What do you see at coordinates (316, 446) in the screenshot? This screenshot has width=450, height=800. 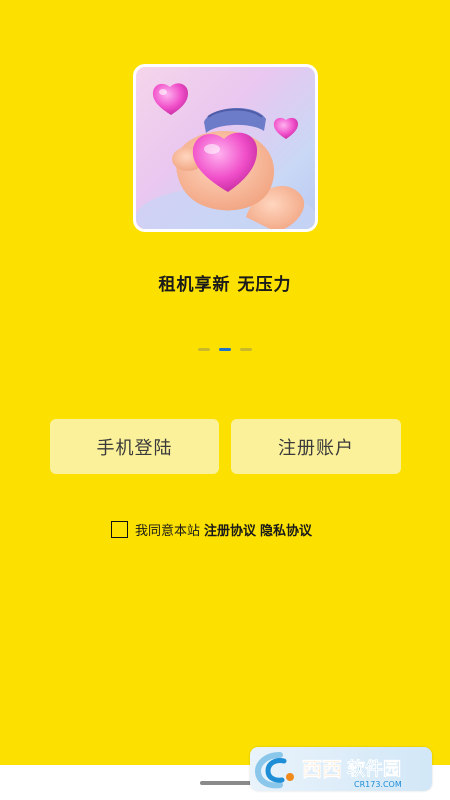 I see `register-account-button: 注册账户` at bounding box center [316, 446].